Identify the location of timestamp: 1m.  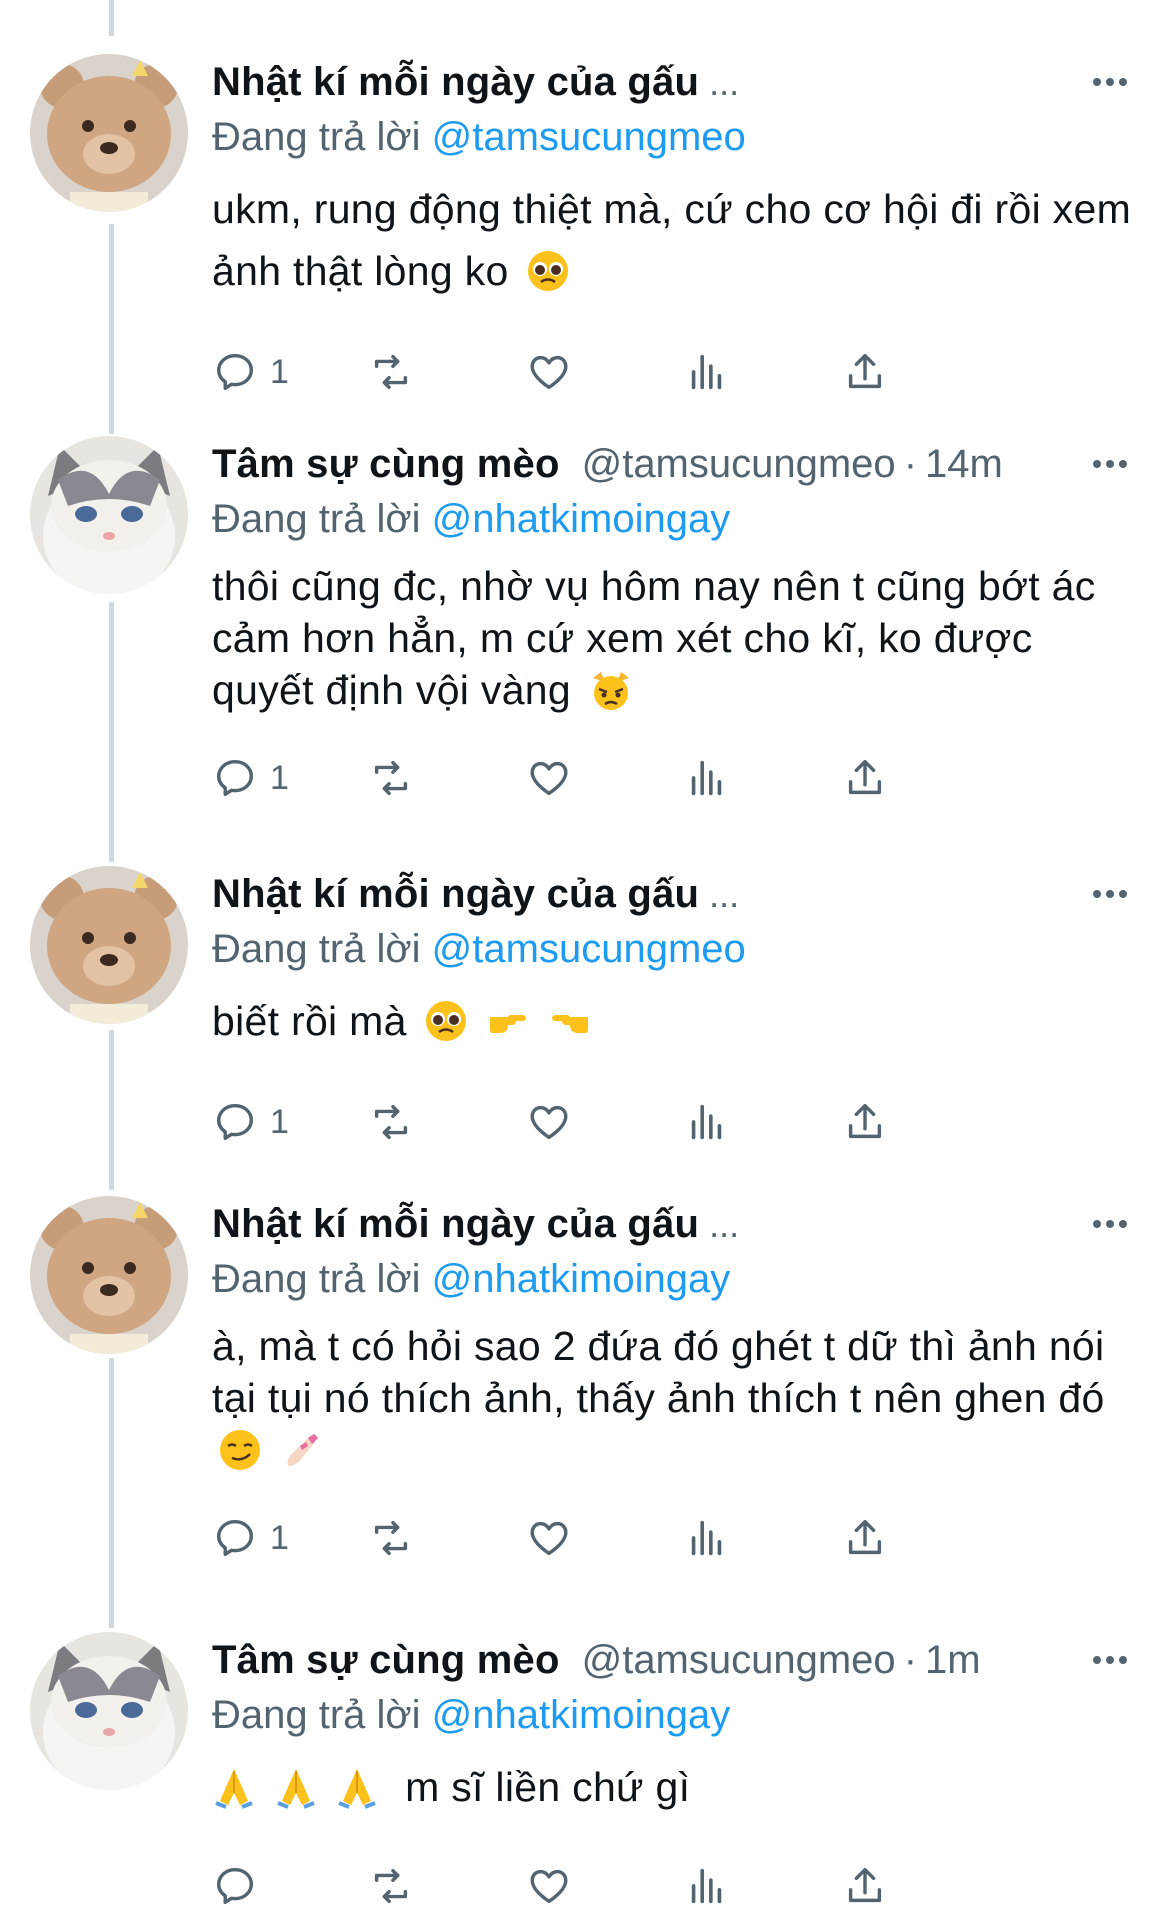
(953, 1660).